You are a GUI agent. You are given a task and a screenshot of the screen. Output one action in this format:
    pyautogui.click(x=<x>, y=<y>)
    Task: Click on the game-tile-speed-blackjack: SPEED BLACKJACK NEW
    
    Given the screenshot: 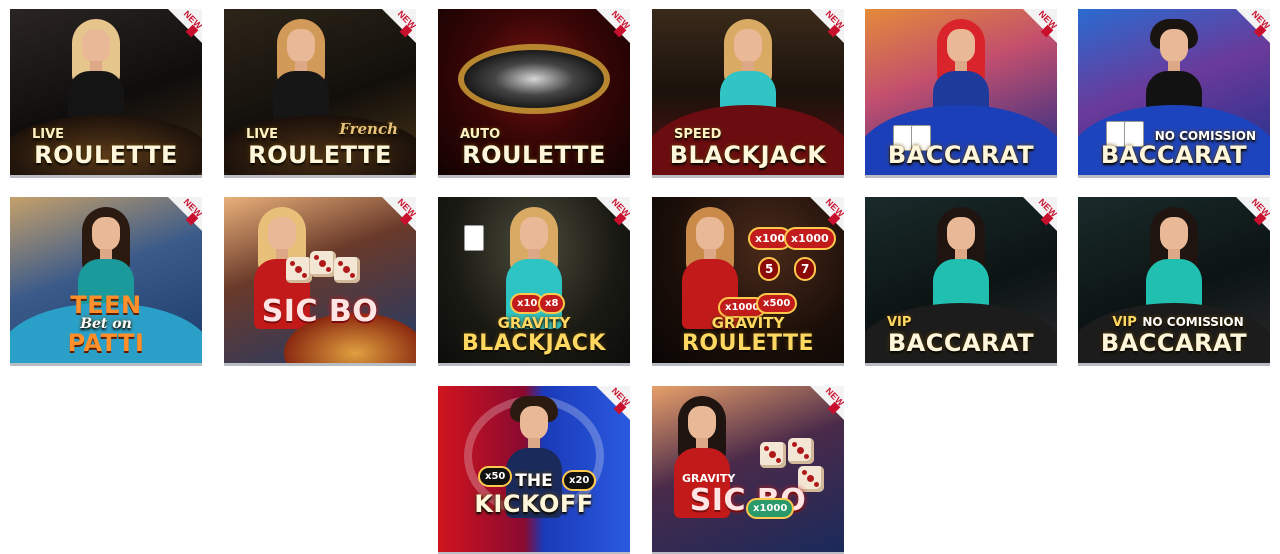 What is the action you would take?
    pyautogui.click(x=748, y=92)
    